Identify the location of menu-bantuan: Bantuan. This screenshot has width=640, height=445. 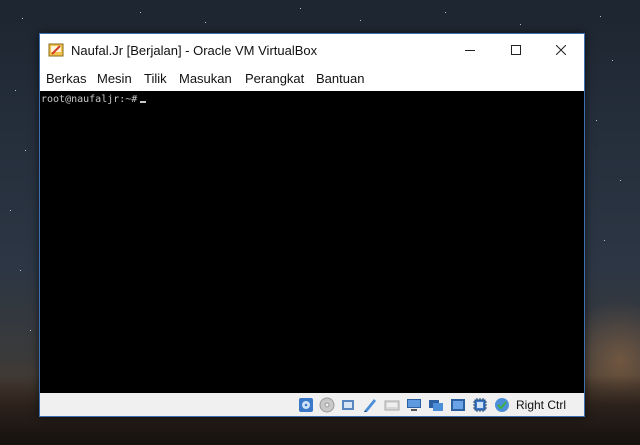
(340, 78).